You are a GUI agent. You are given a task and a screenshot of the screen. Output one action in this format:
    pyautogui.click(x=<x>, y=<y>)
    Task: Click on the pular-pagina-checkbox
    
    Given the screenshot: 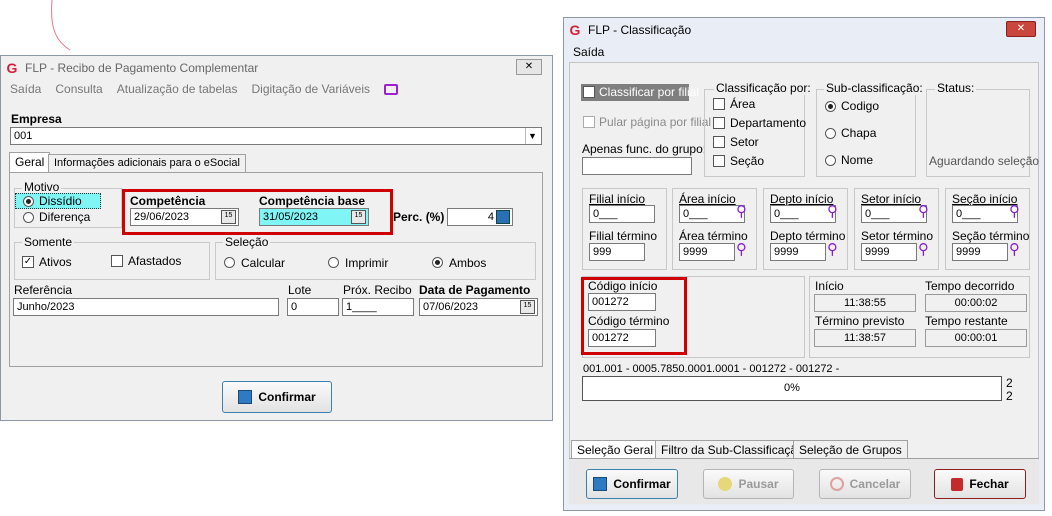 What is the action you would take?
    pyautogui.click(x=589, y=122)
    